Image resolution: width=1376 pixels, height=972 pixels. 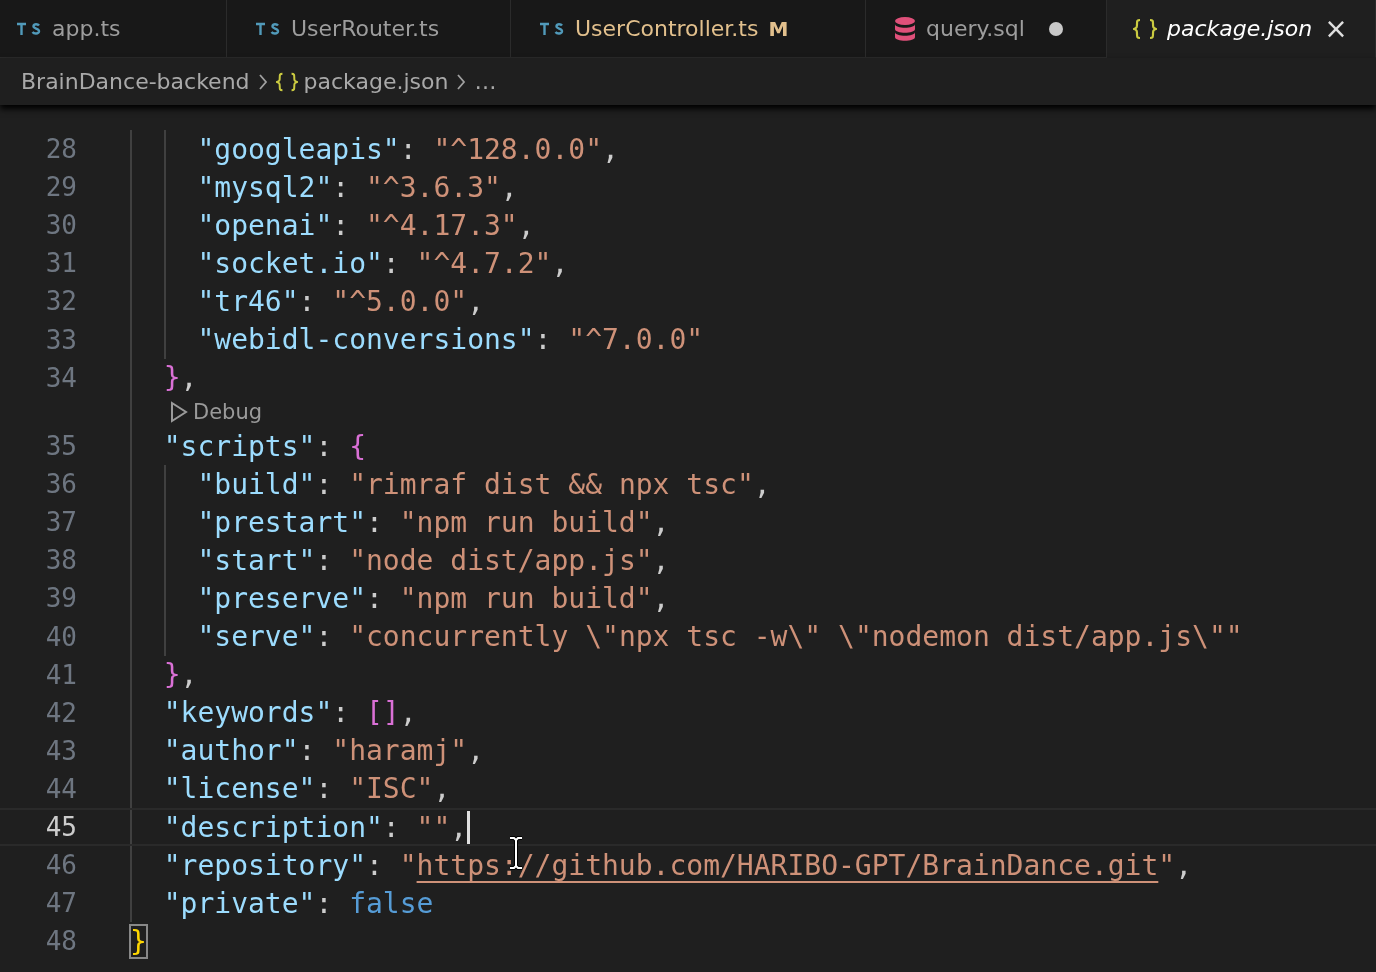 I want to click on string-value: "concurrently \"npx tsc -w\" \"nodemon dist/app.js\"", so click(x=796, y=637).